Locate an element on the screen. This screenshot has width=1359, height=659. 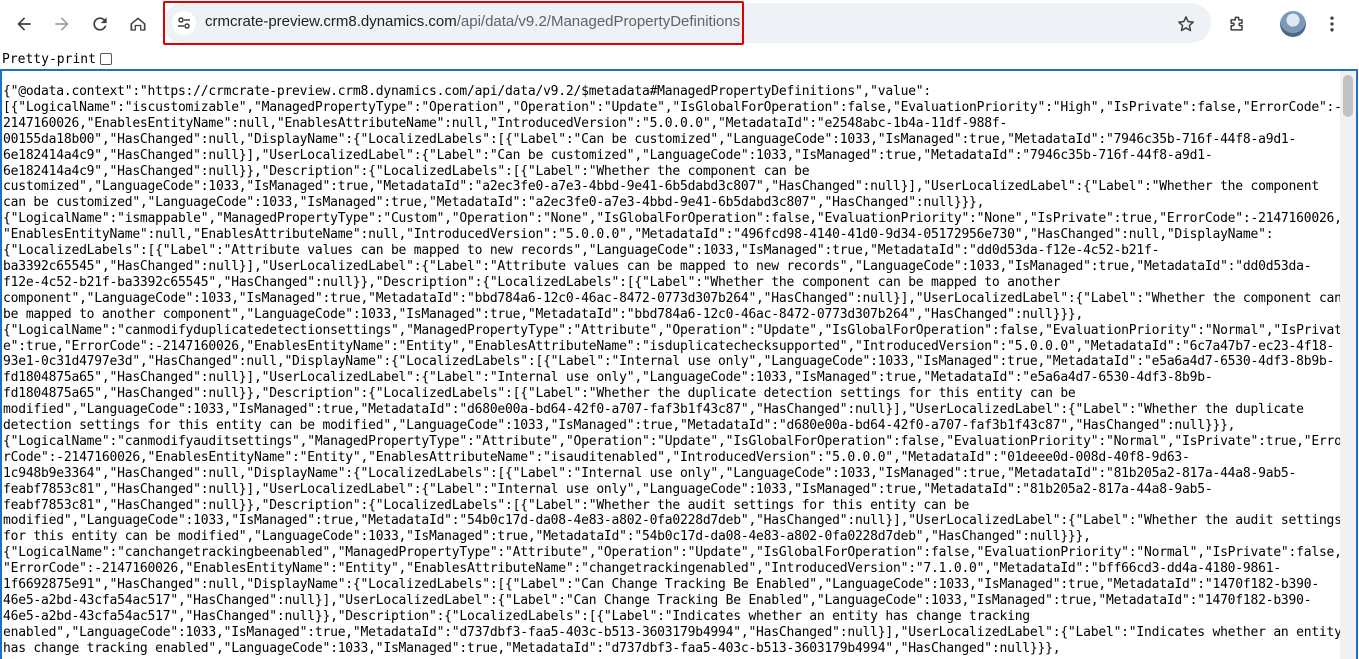
tune-icon is located at coordinates (184, 23).